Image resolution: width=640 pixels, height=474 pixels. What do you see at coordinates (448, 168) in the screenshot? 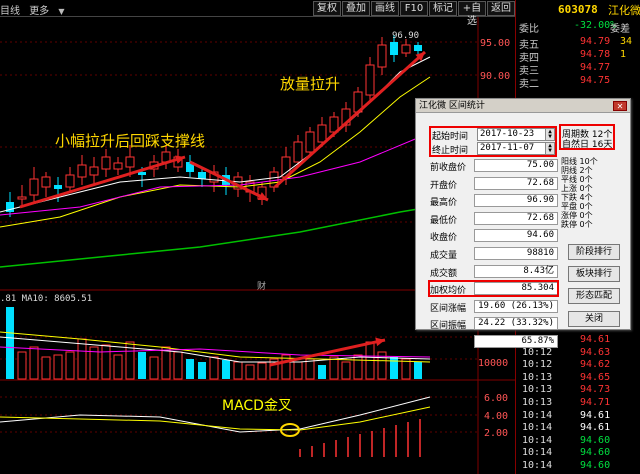
I see `stat-label: 前收盘价` at bounding box center [448, 168].